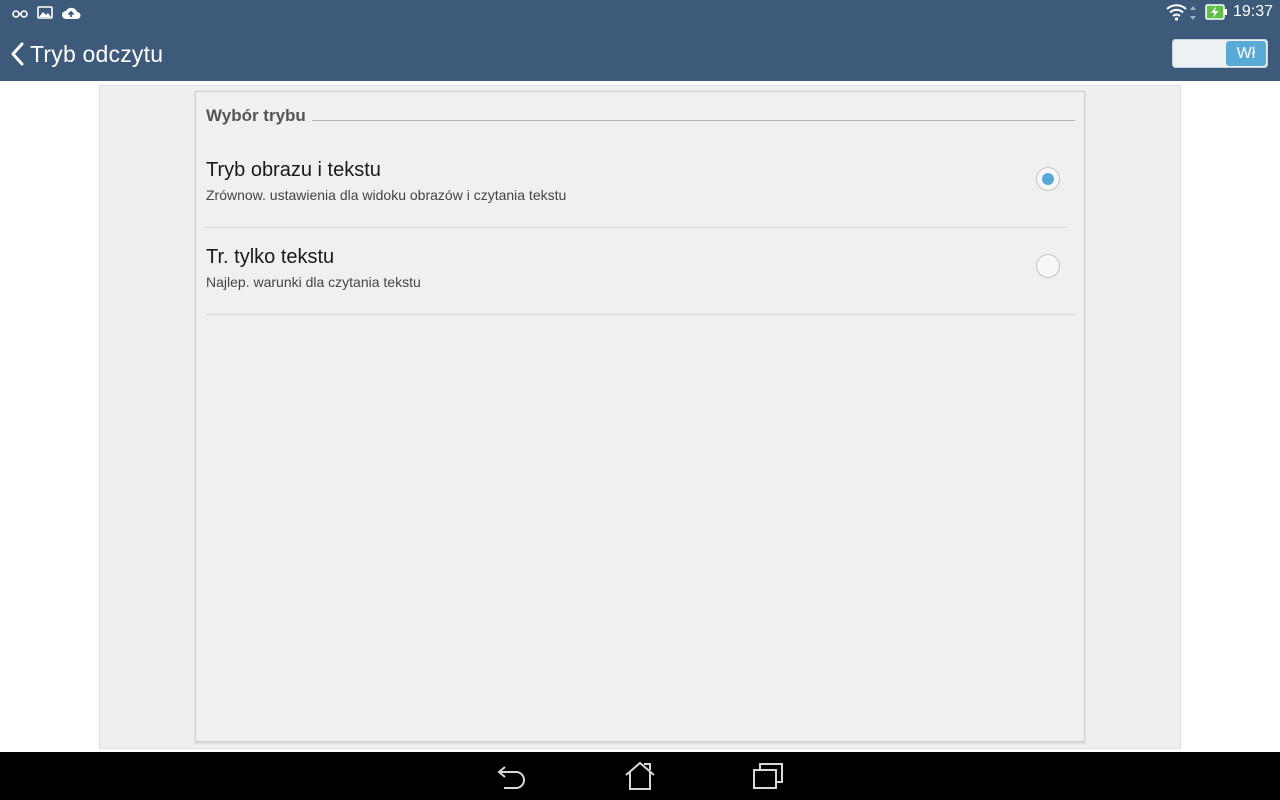  I want to click on back-icon, so click(512, 776).